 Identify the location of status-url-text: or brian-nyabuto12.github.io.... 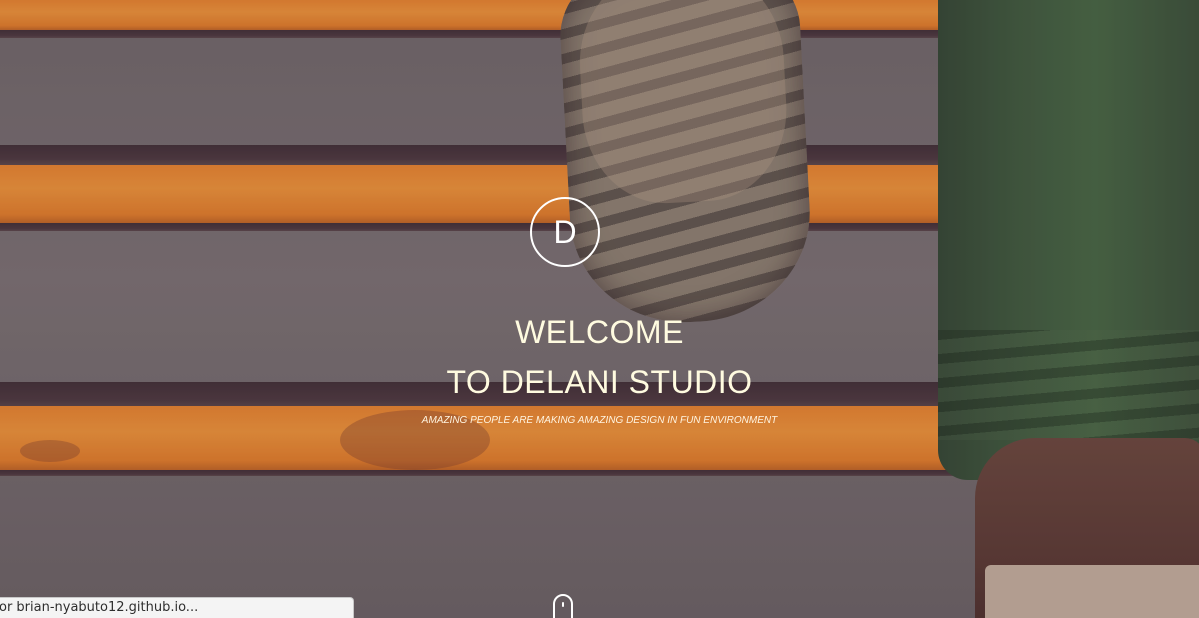
(99, 607).